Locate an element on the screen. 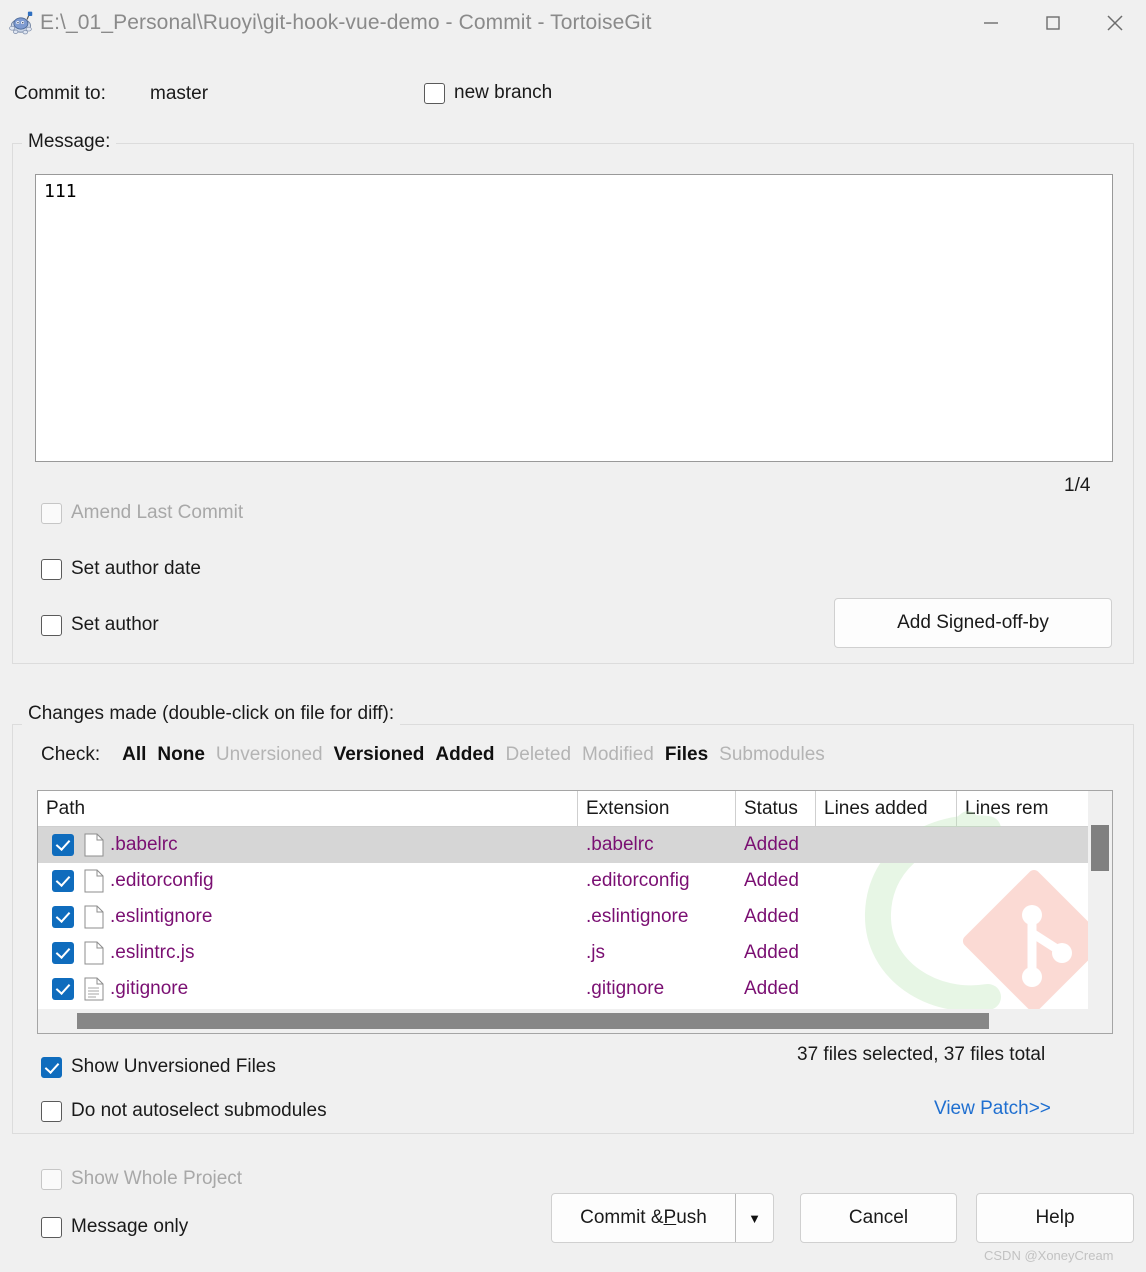 Image resolution: width=1146 pixels, height=1272 pixels. set-author-date-label: Set author date is located at coordinates (136, 568).